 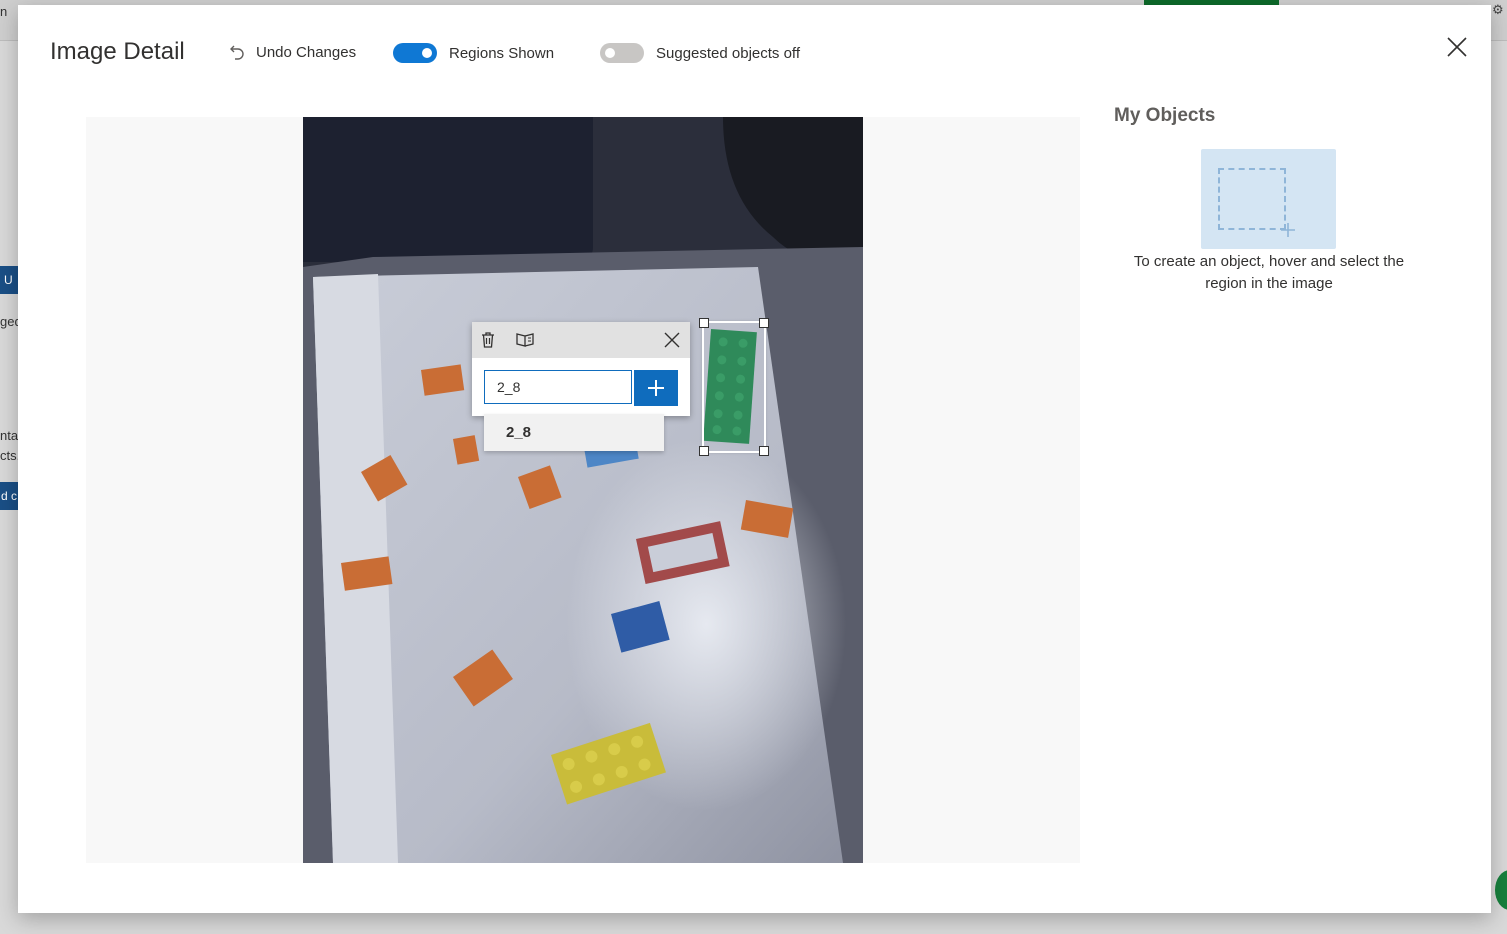 What do you see at coordinates (1498, 9) in the screenshot?
I see `gear-icon: ⚙` at bounding box center [1498, 9].